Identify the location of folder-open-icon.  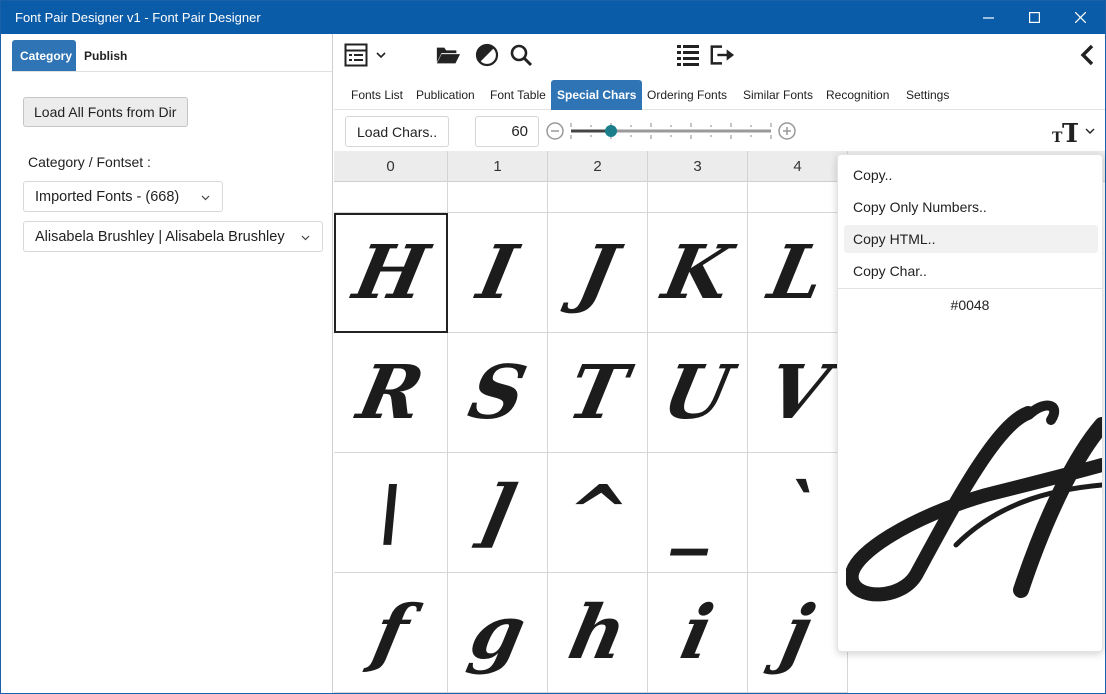
(448, 55).